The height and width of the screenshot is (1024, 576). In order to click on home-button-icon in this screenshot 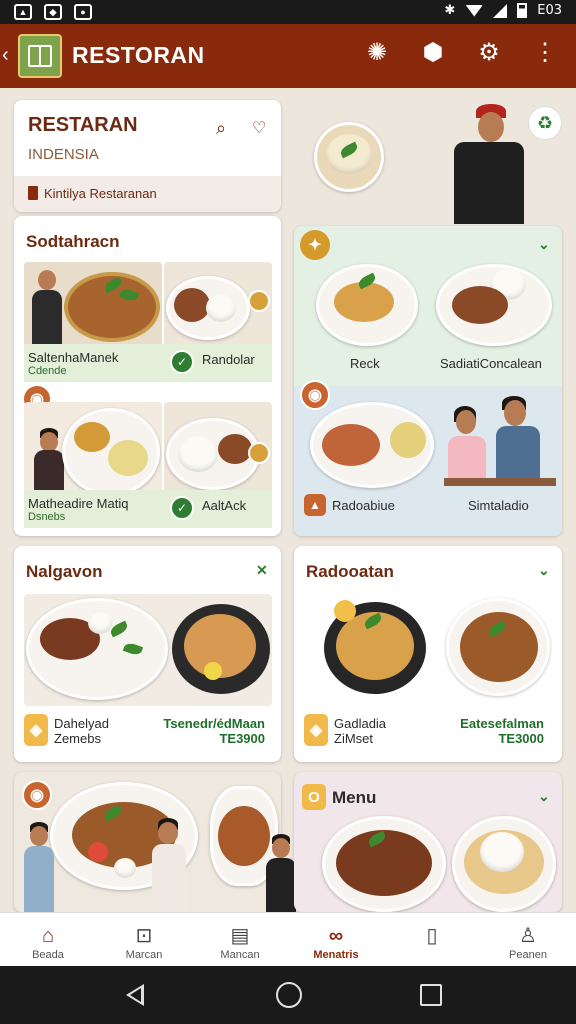, I will do `click(289, 995)`.